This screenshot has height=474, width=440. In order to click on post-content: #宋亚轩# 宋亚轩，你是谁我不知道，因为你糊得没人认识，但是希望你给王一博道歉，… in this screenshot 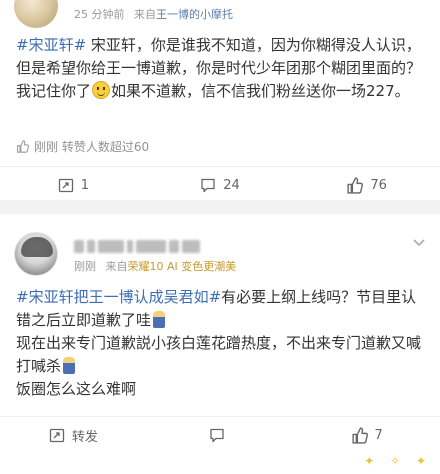, I will do `click(221, 68)`.